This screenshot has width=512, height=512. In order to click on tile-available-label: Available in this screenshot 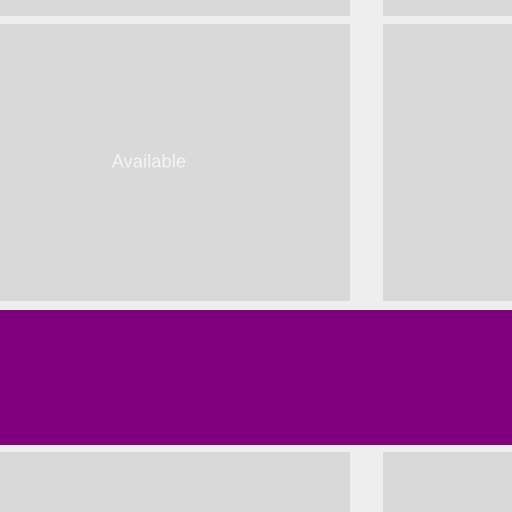, I will do `click(149, 161)`.